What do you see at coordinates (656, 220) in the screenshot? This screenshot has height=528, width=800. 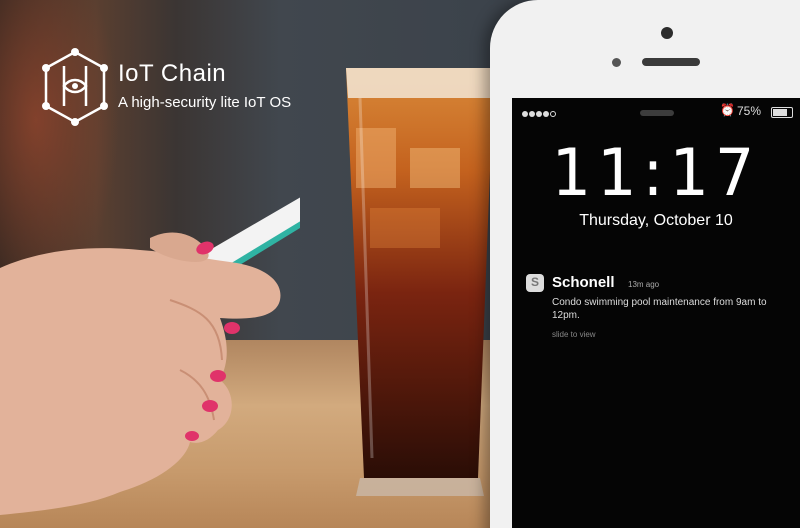 I see `lock-date: Thursday, October 10` at bounding box center [656, 220].